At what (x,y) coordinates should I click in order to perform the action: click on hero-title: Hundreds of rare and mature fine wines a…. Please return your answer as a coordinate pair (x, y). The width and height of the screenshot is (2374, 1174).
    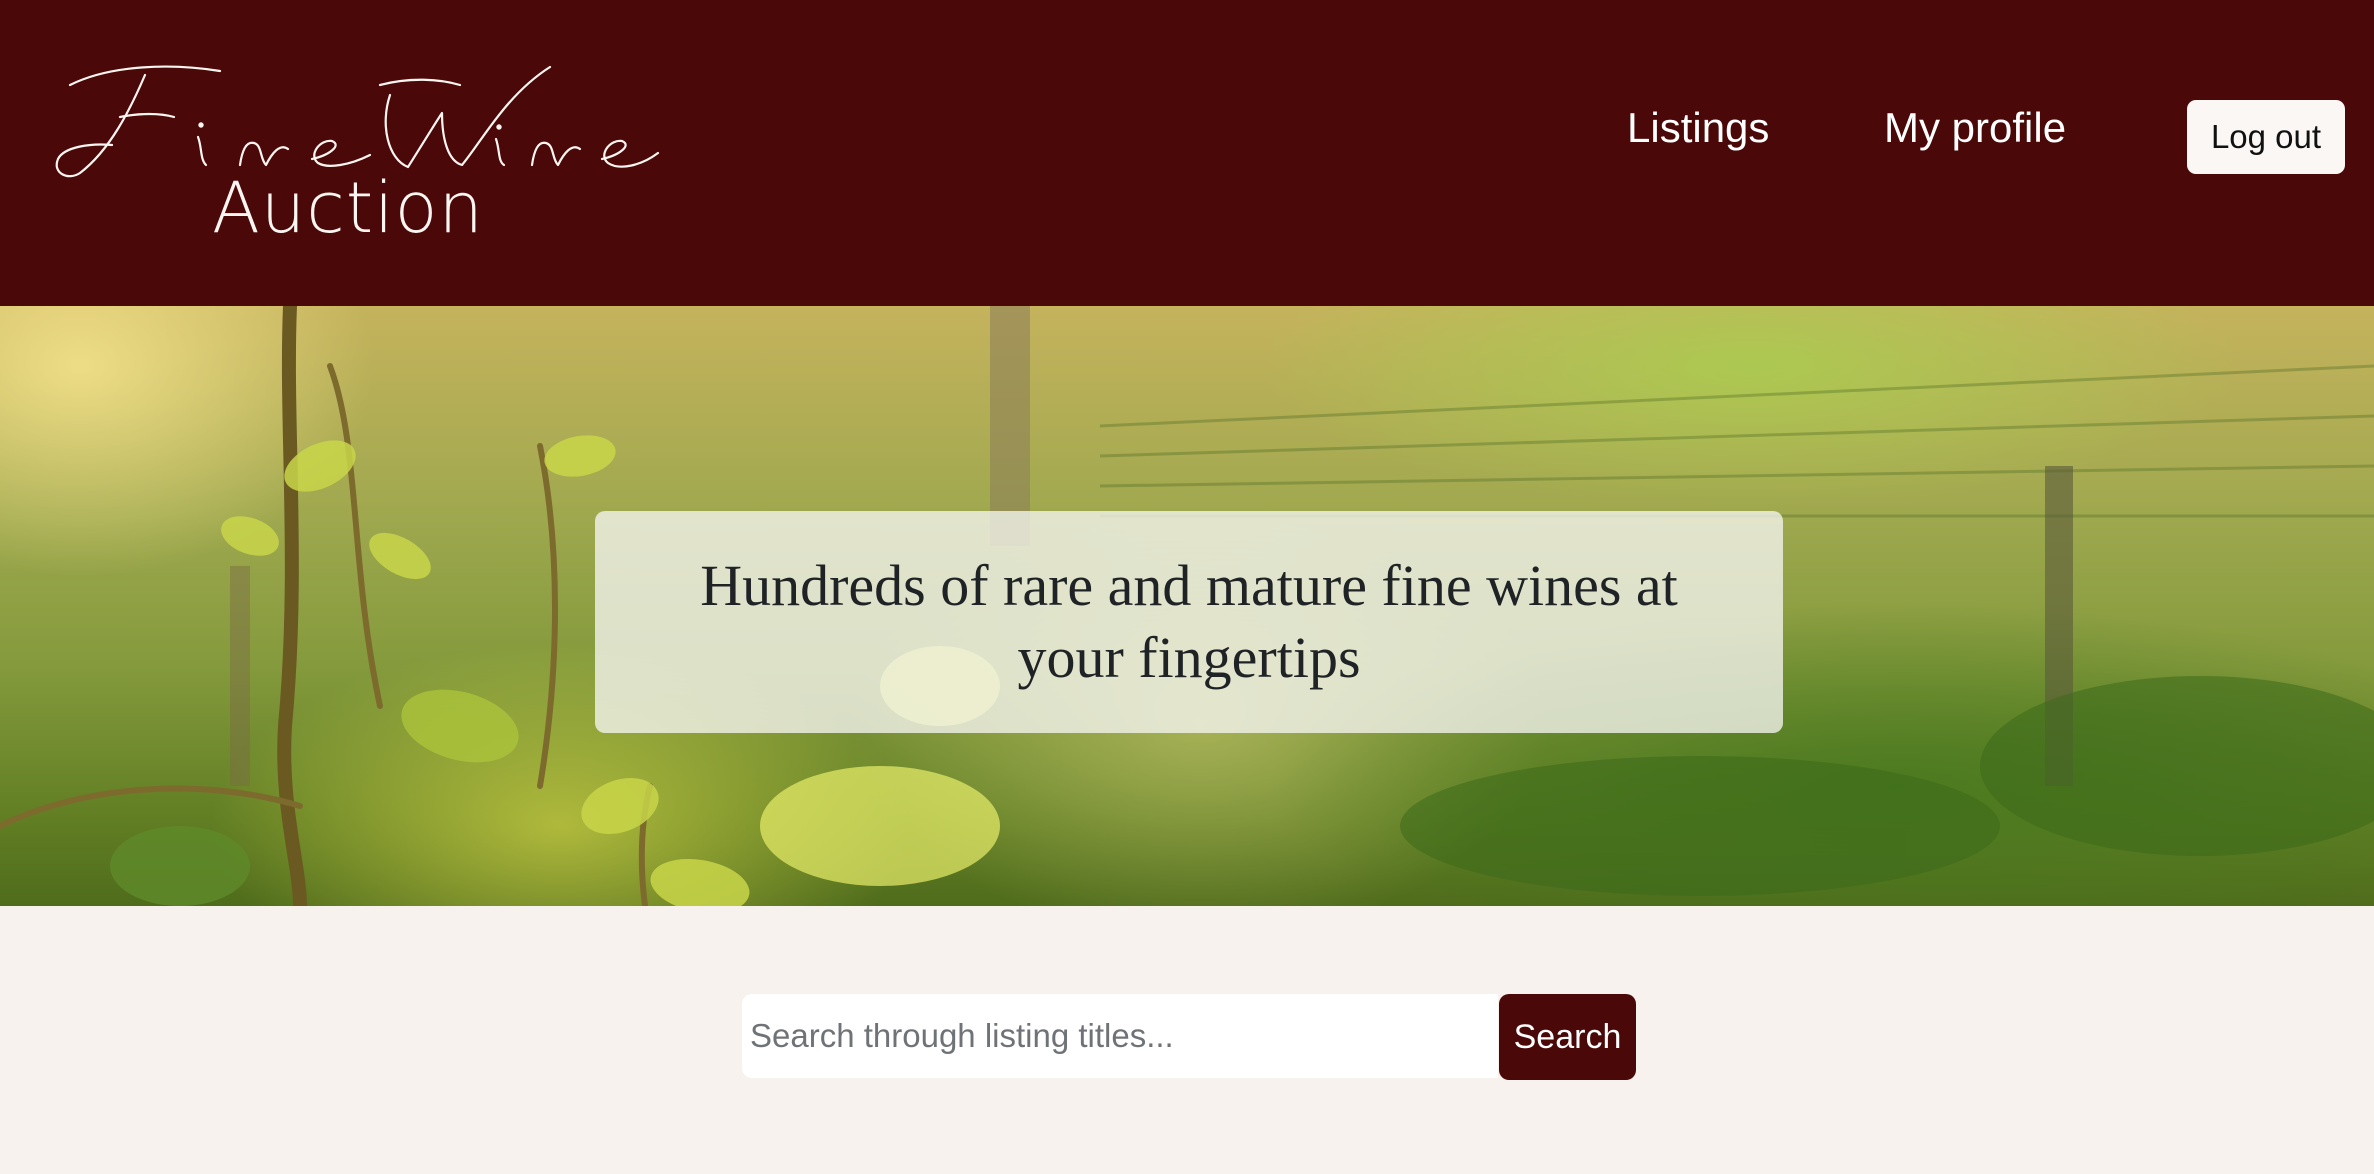
    Looking at the image, I should click on (1189, 621).